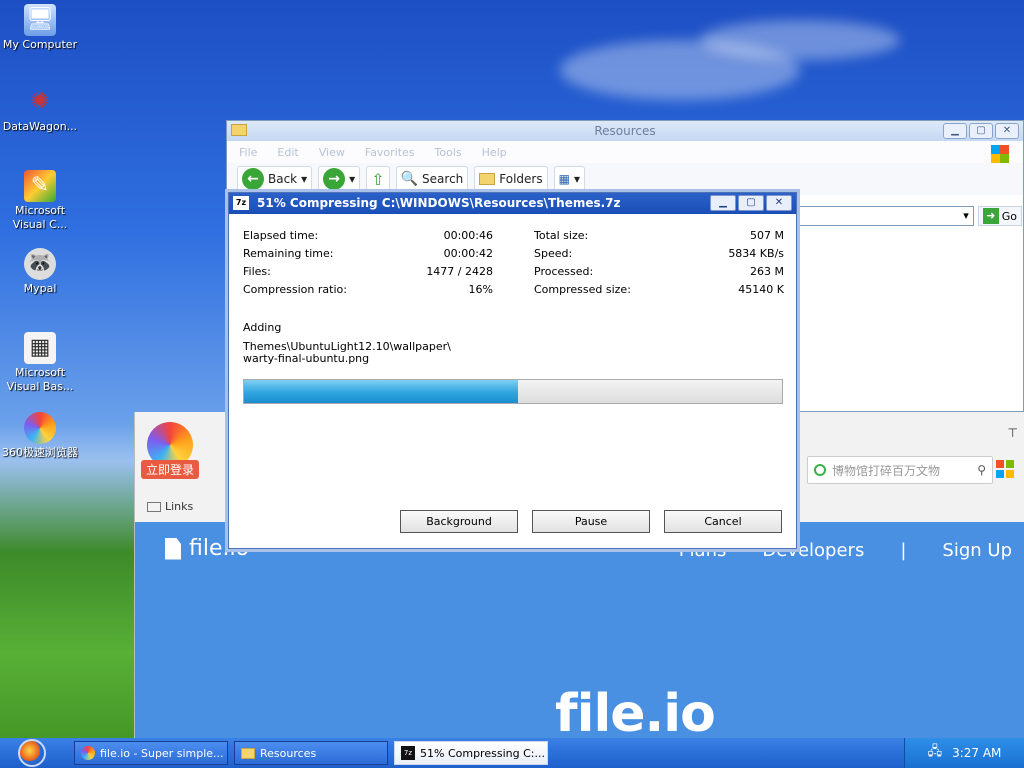 This screenshot has height=768, width=1024. I want to click on search-label: Search, so click(443, 179).